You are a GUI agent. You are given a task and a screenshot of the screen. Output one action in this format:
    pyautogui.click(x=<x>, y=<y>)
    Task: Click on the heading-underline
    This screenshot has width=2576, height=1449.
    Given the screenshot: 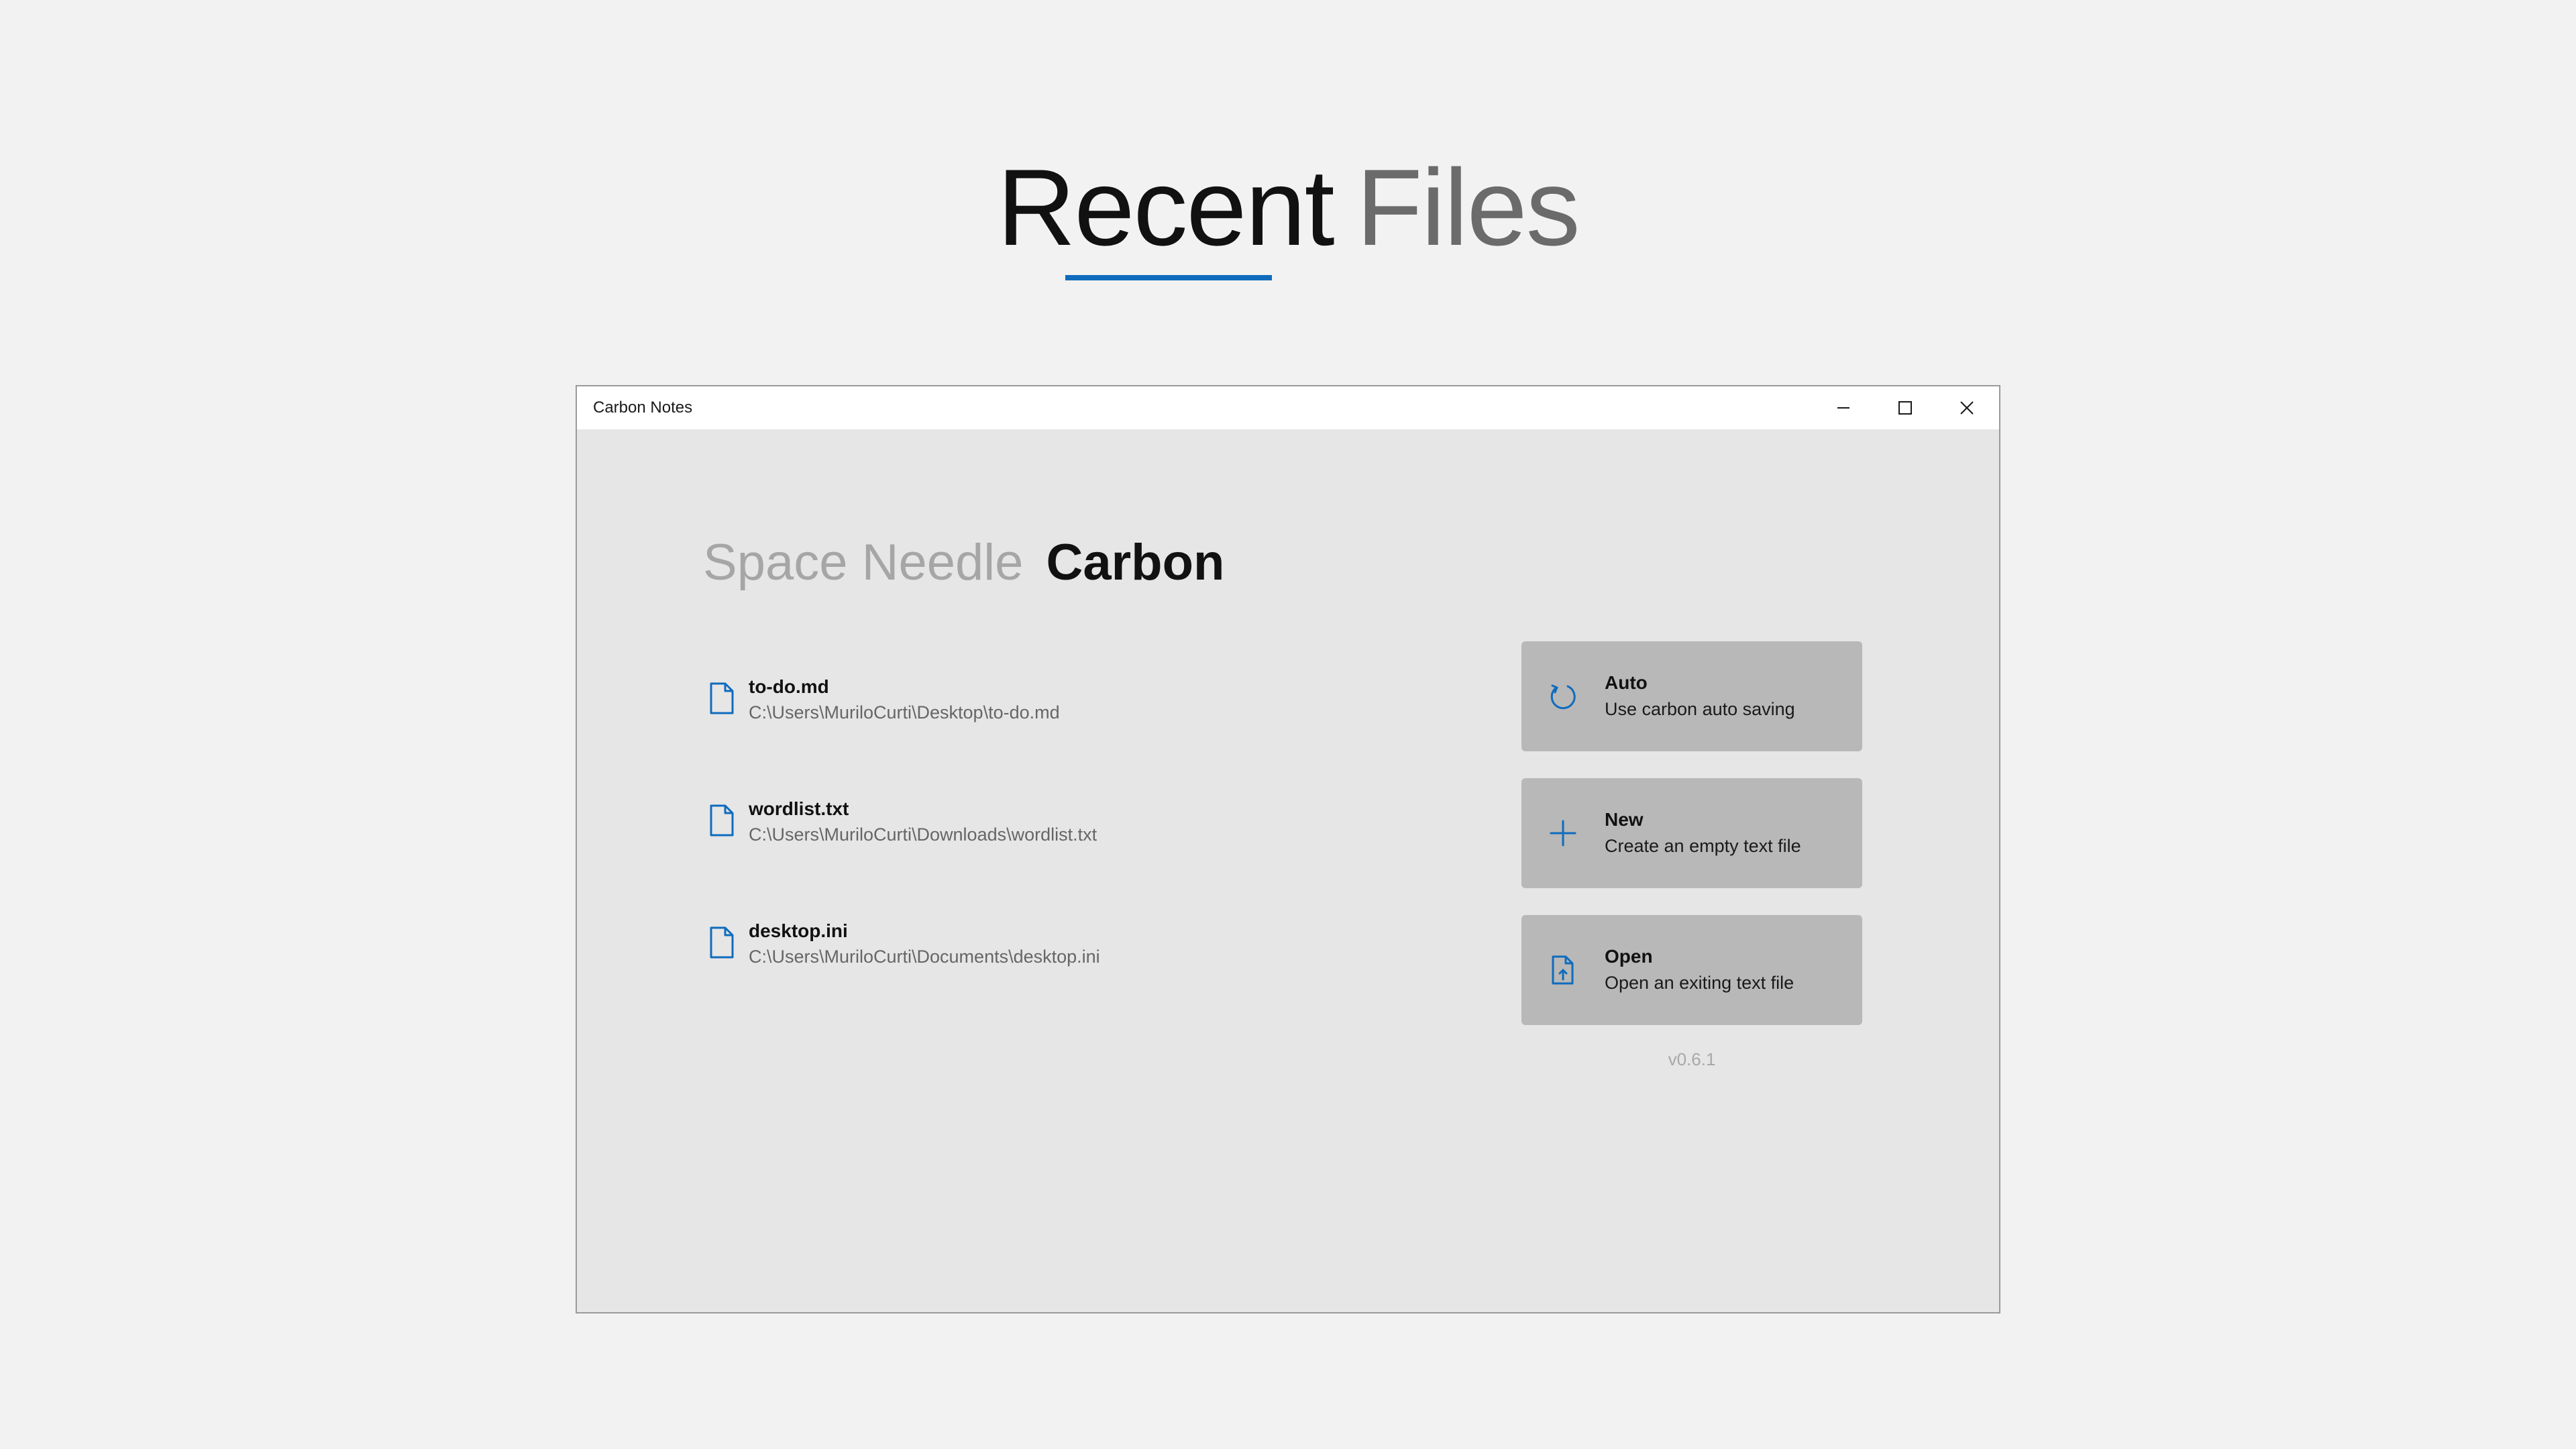 What is the action you would take?
    pyautogui.click(x=1168, y=277)
    